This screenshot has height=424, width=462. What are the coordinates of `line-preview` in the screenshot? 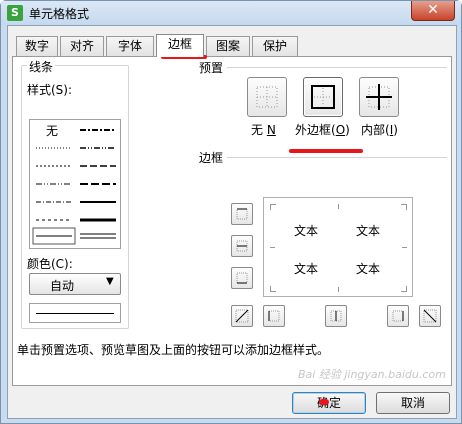 It's located at (75, 313).